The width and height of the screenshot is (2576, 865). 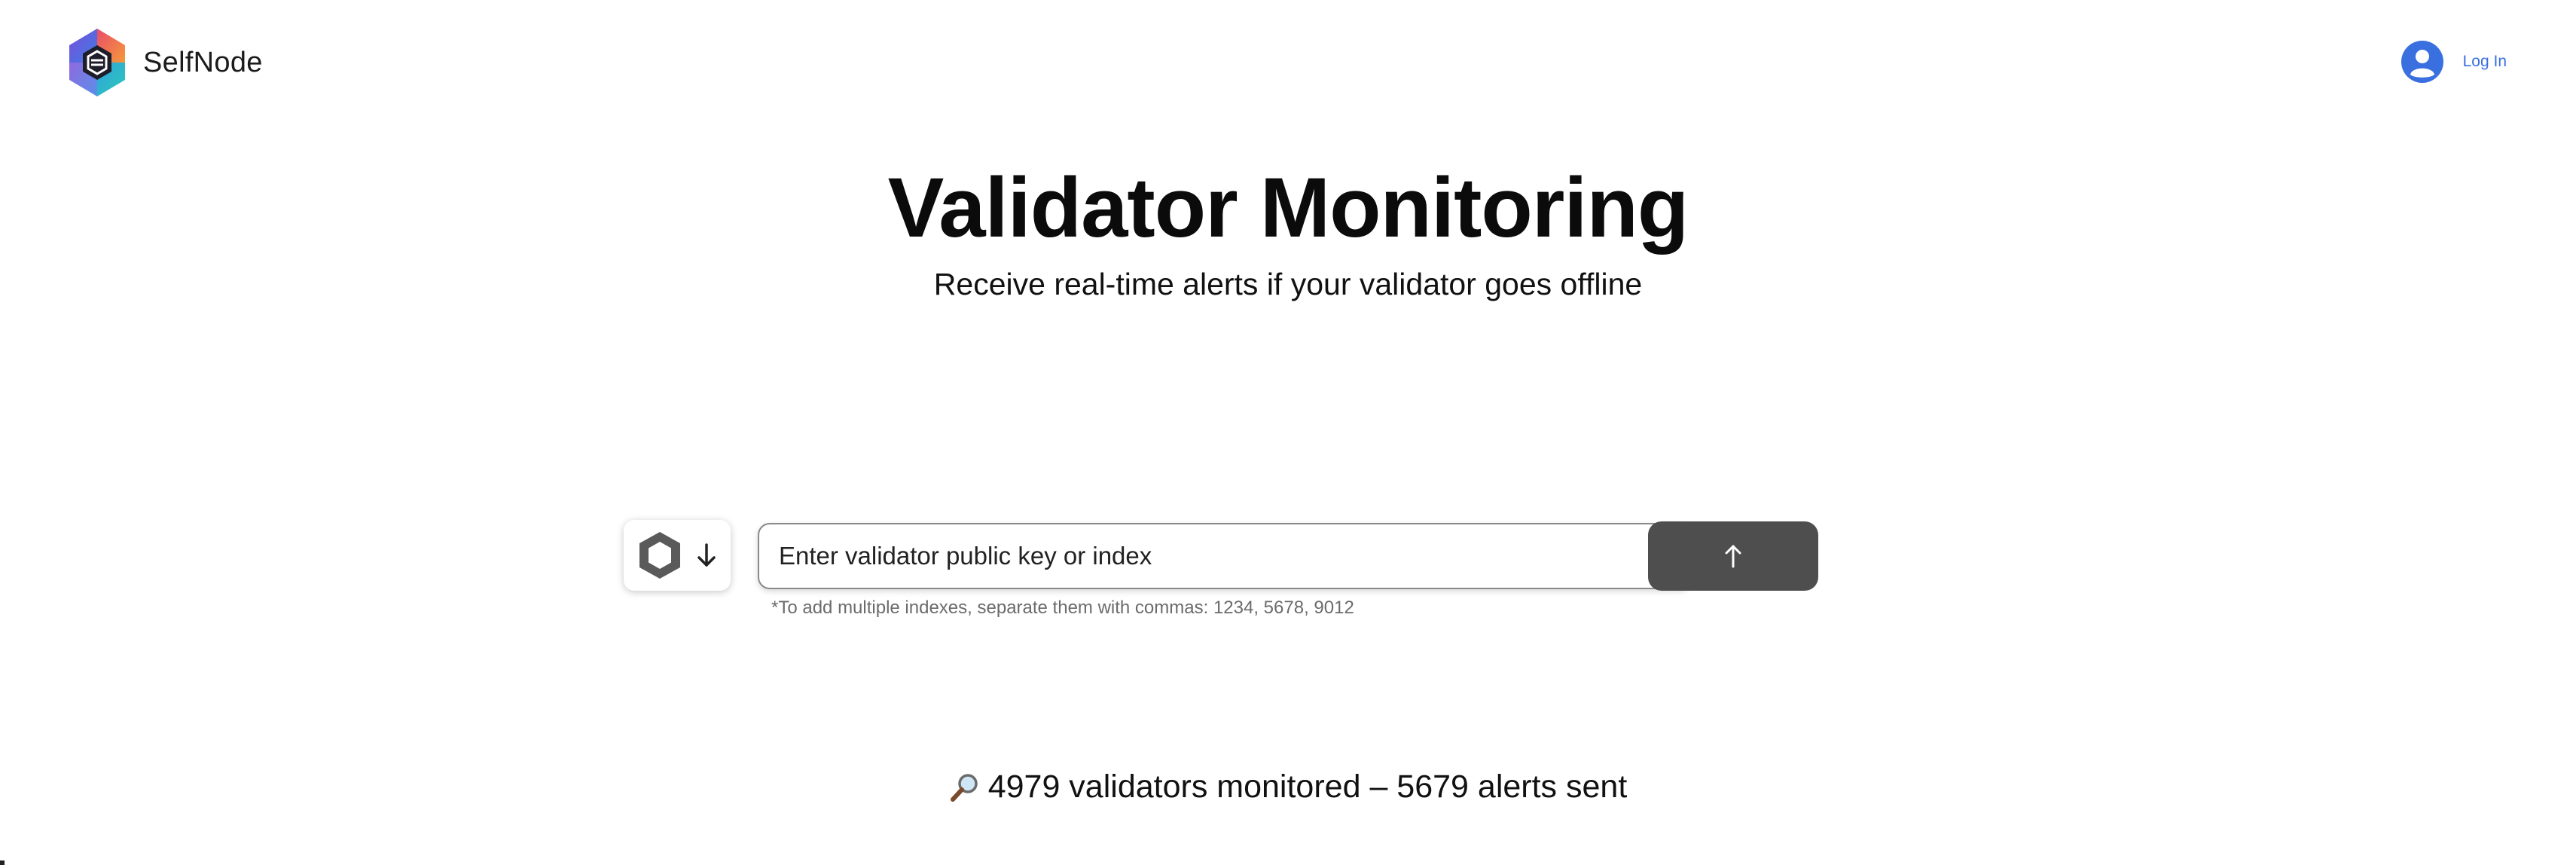 I want to click on corner-mark, so click(x=2, y=862).